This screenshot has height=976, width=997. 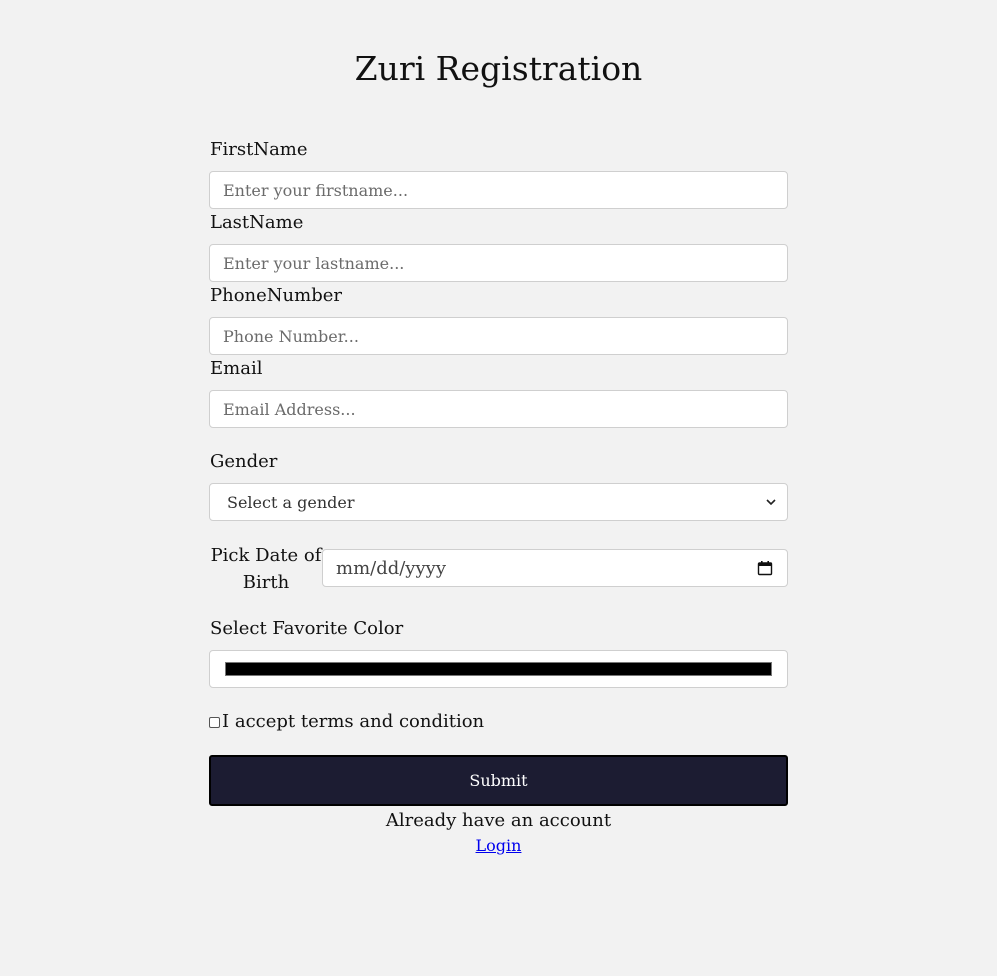 What do you see at coordinates (391, 568) in the screenshot?
I see `dob-placeholder: mm/dd/yyyy` at bounding box center [391, 568].